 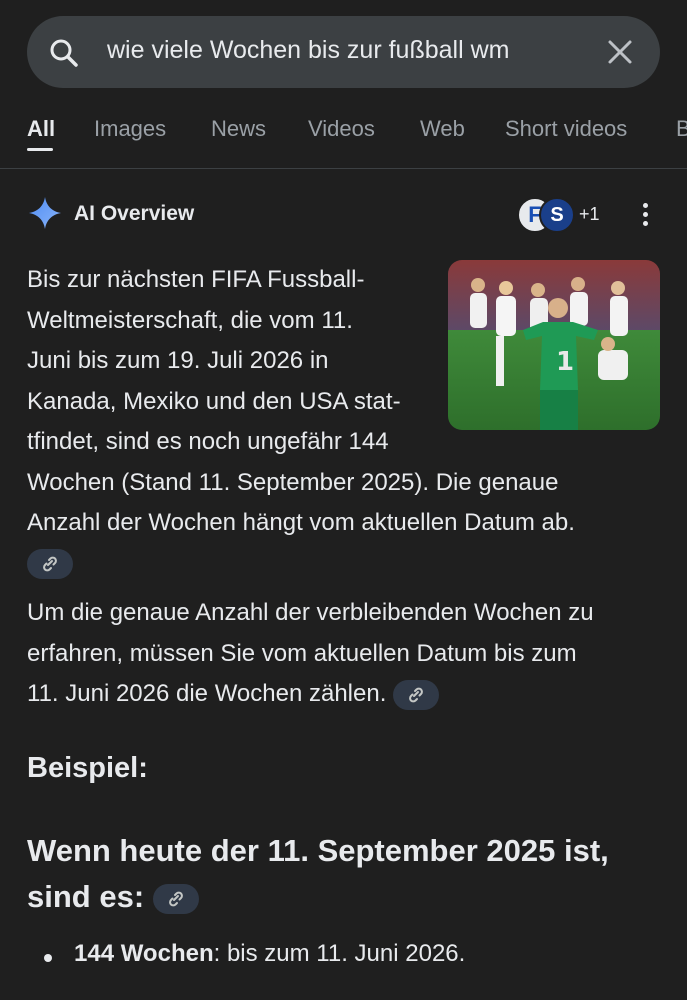 I want to click on list-item: 144 Wochen: bis zum 11. Juni 2026., so click(x=269, y=954).